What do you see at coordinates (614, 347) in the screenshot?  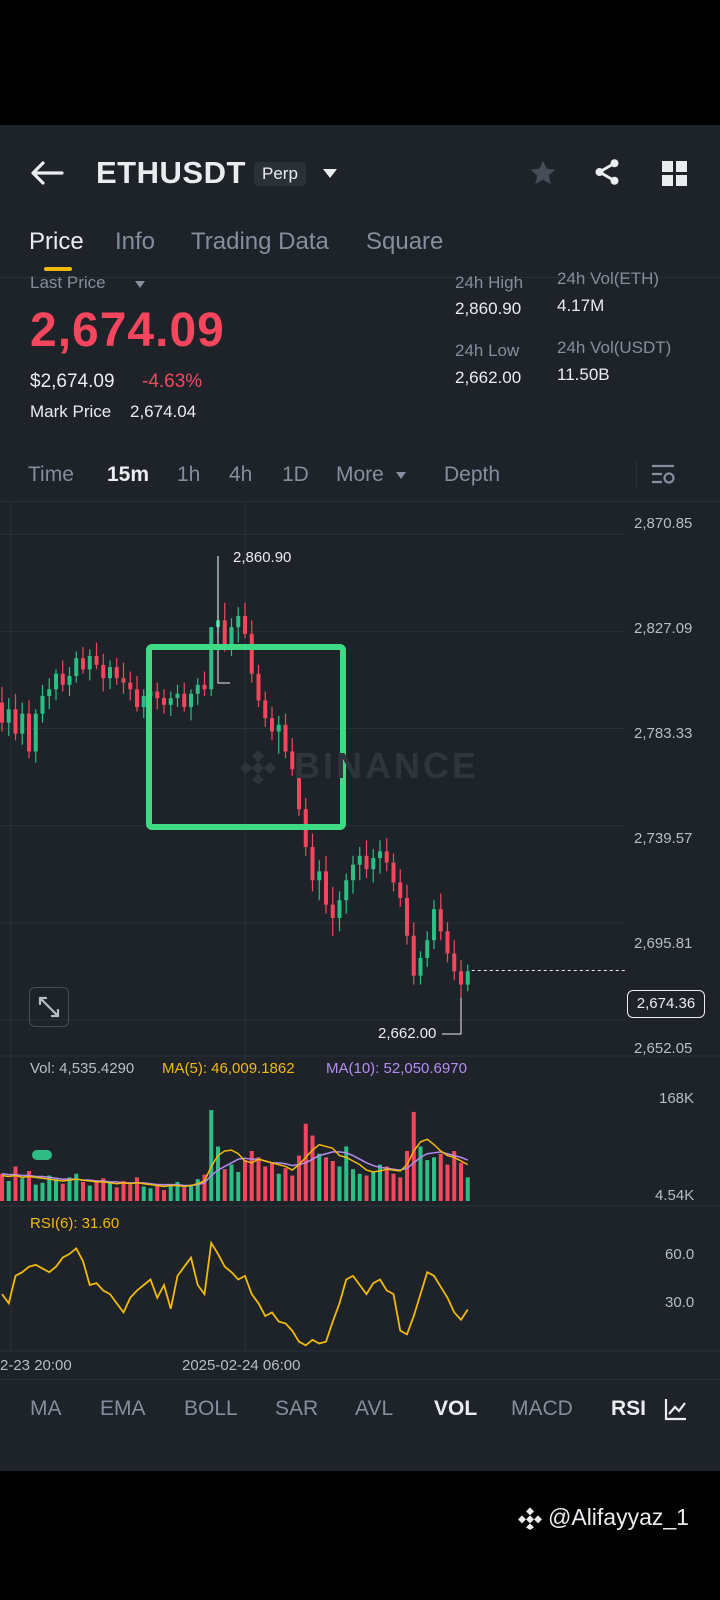 I see `vol-usdt-label: 24h Vol(USDT)` at bounding box center [614, 347].